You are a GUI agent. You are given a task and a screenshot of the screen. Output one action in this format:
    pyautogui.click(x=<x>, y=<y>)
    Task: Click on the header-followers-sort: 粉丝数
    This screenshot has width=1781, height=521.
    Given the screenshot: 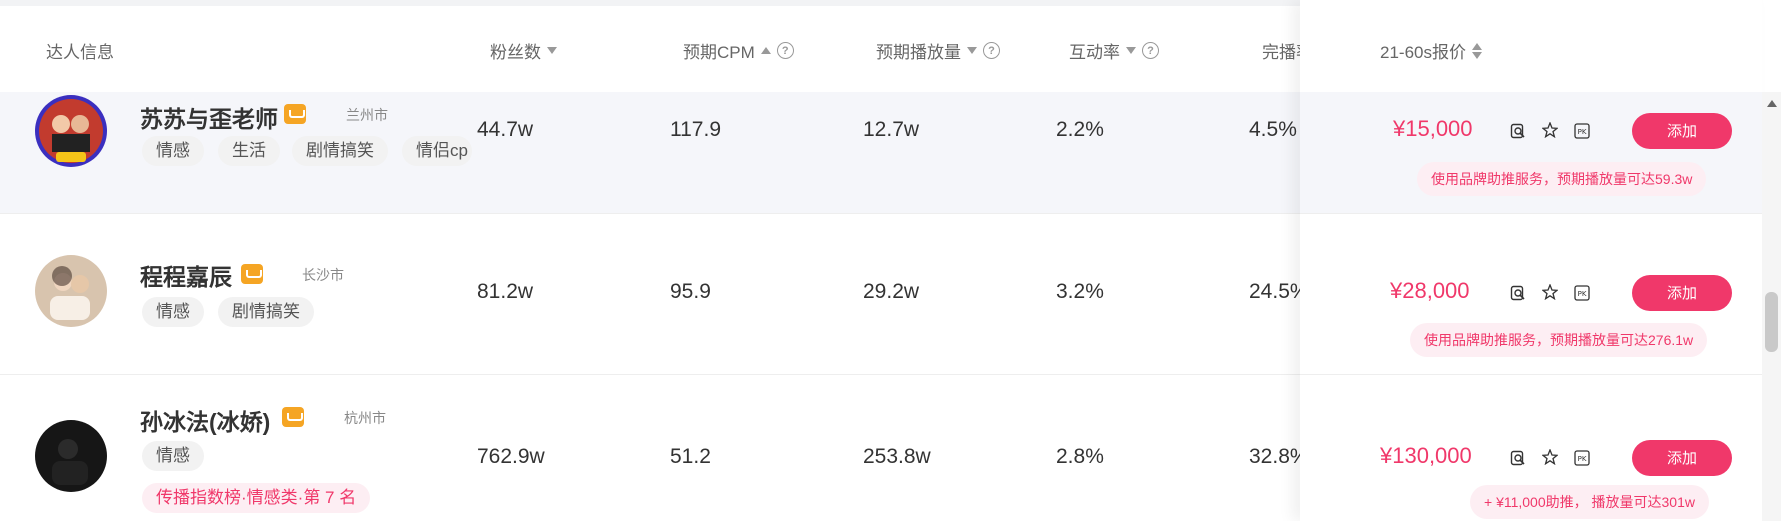 What is the action you would take?
    pyautogui.click(x=523, y=50)
    